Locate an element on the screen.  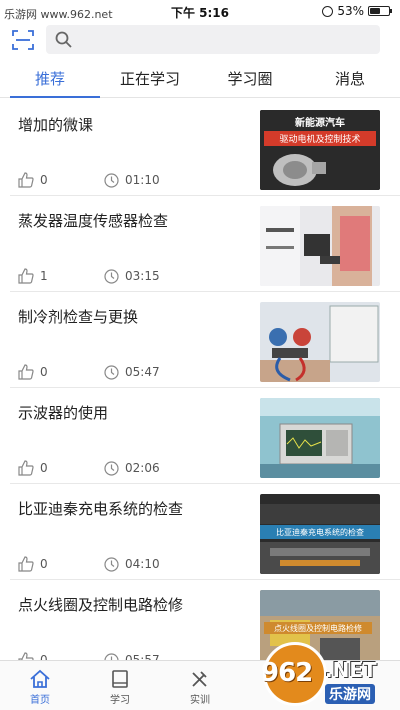
rotation-lock-icon is located at coordinates (328, 11).